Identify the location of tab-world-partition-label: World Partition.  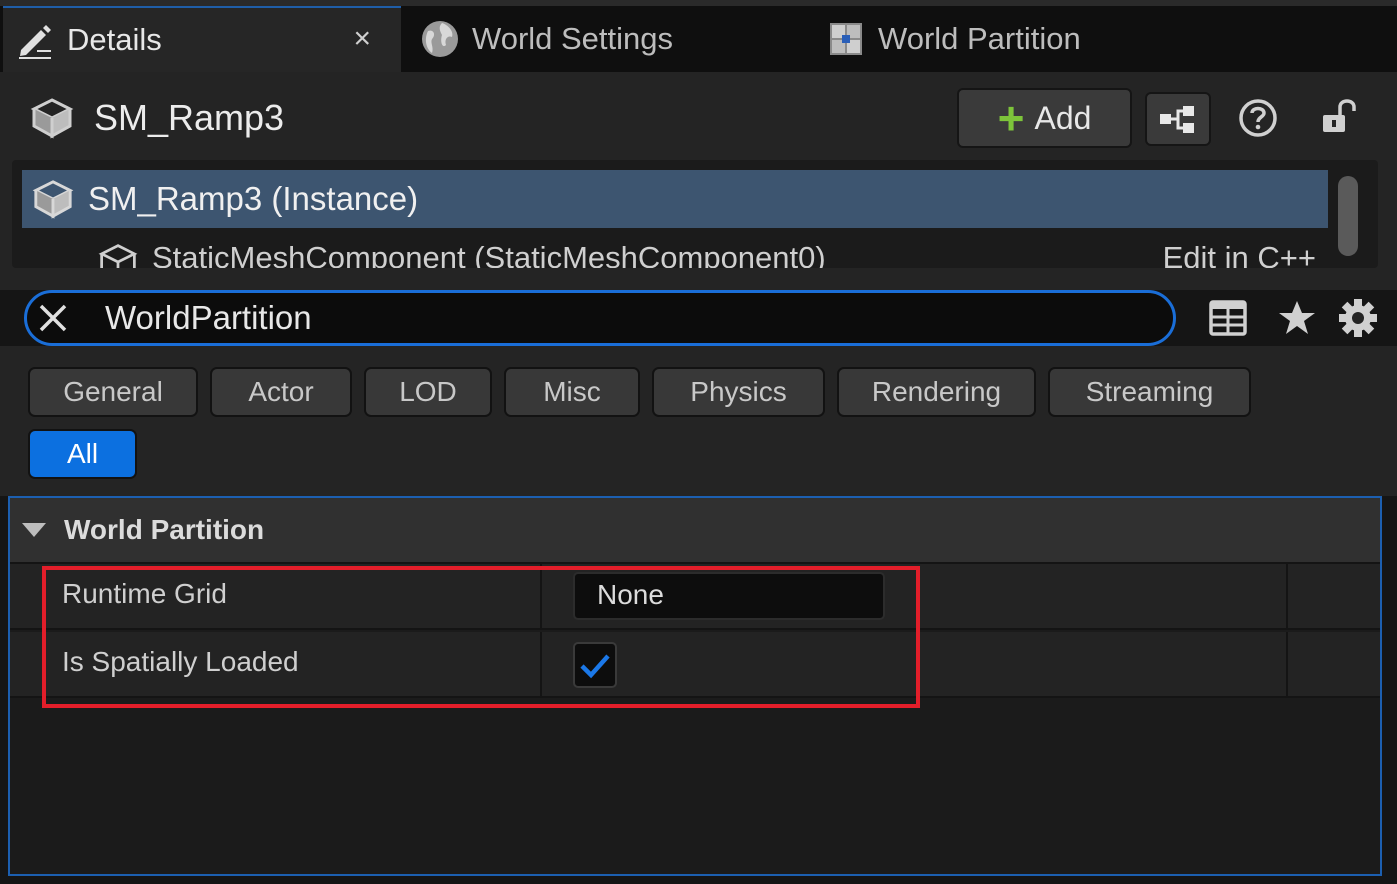
(979, 38).